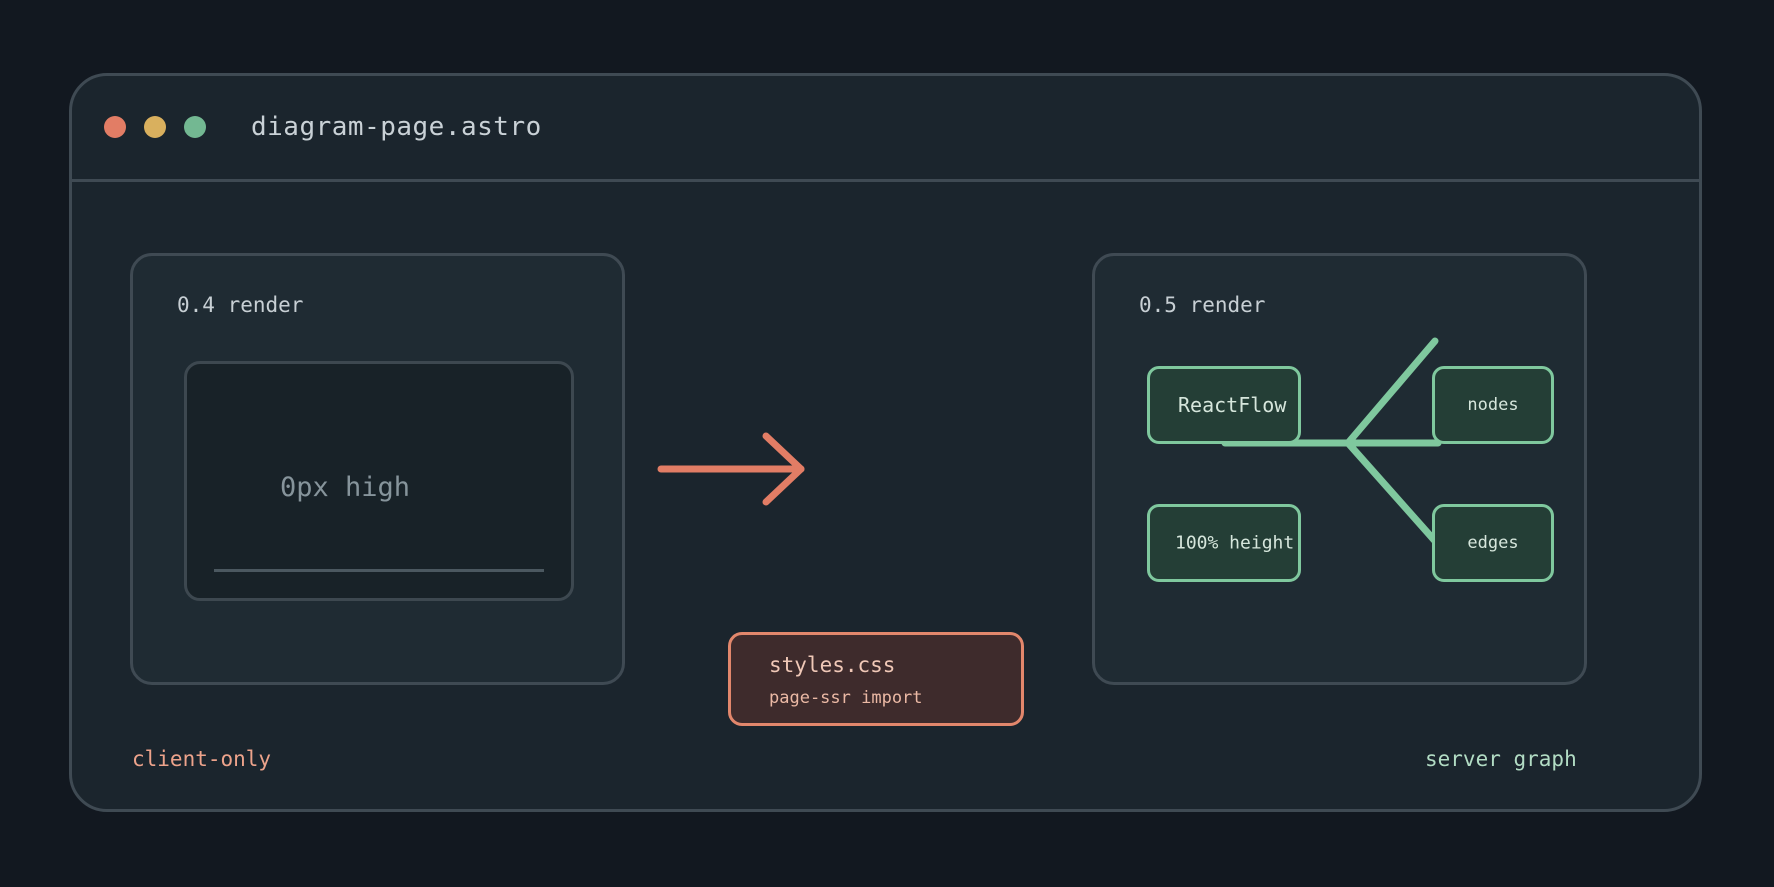 Image resolution: width=1774 pixels, height=887 pixels. I want to click on window-close-dot, so click(115, 127).